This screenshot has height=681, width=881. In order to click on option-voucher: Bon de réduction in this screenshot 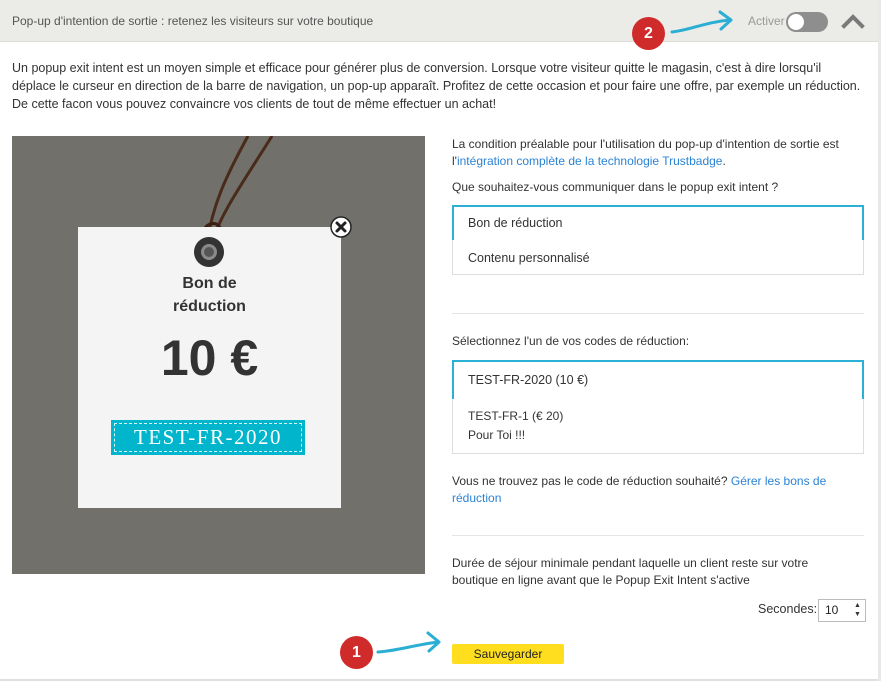, I will do `click(658, 223)`.